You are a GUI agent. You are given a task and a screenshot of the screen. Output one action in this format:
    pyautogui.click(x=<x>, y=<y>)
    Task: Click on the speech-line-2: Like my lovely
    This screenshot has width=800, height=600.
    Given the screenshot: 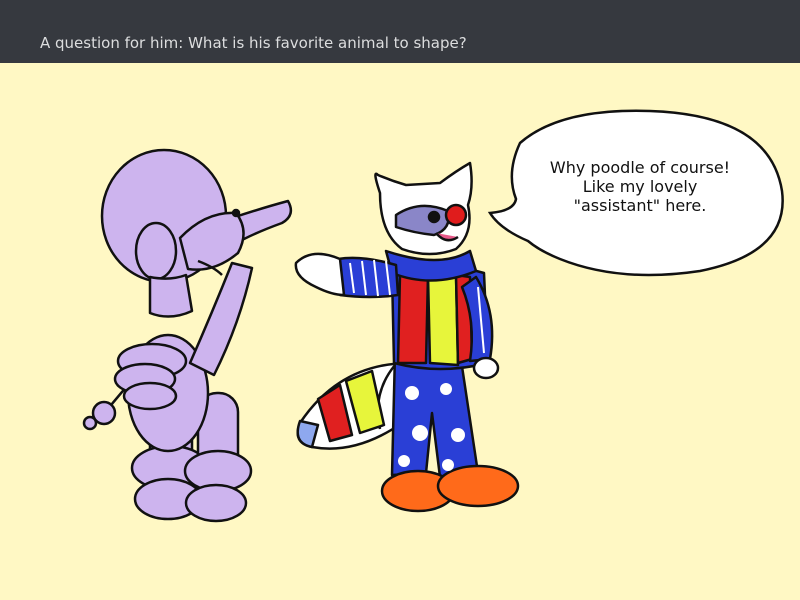 What is the action you would take?
    pyautogui.click(x=640, y=186)
    